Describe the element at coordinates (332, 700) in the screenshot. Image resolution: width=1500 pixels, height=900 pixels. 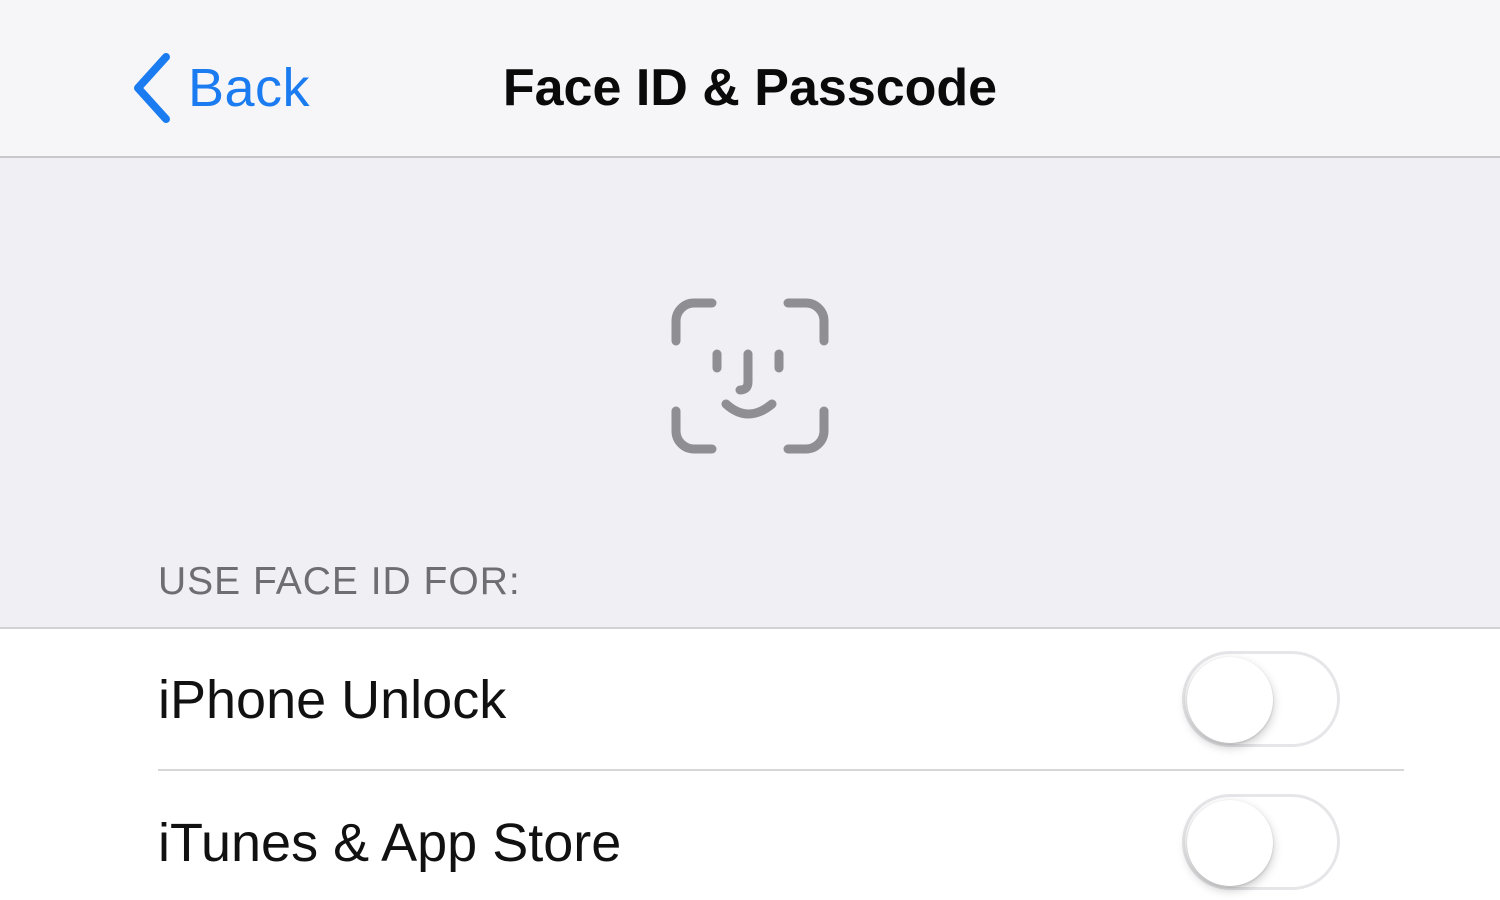
I see `setting-label: iPhone Unlock` at that location.